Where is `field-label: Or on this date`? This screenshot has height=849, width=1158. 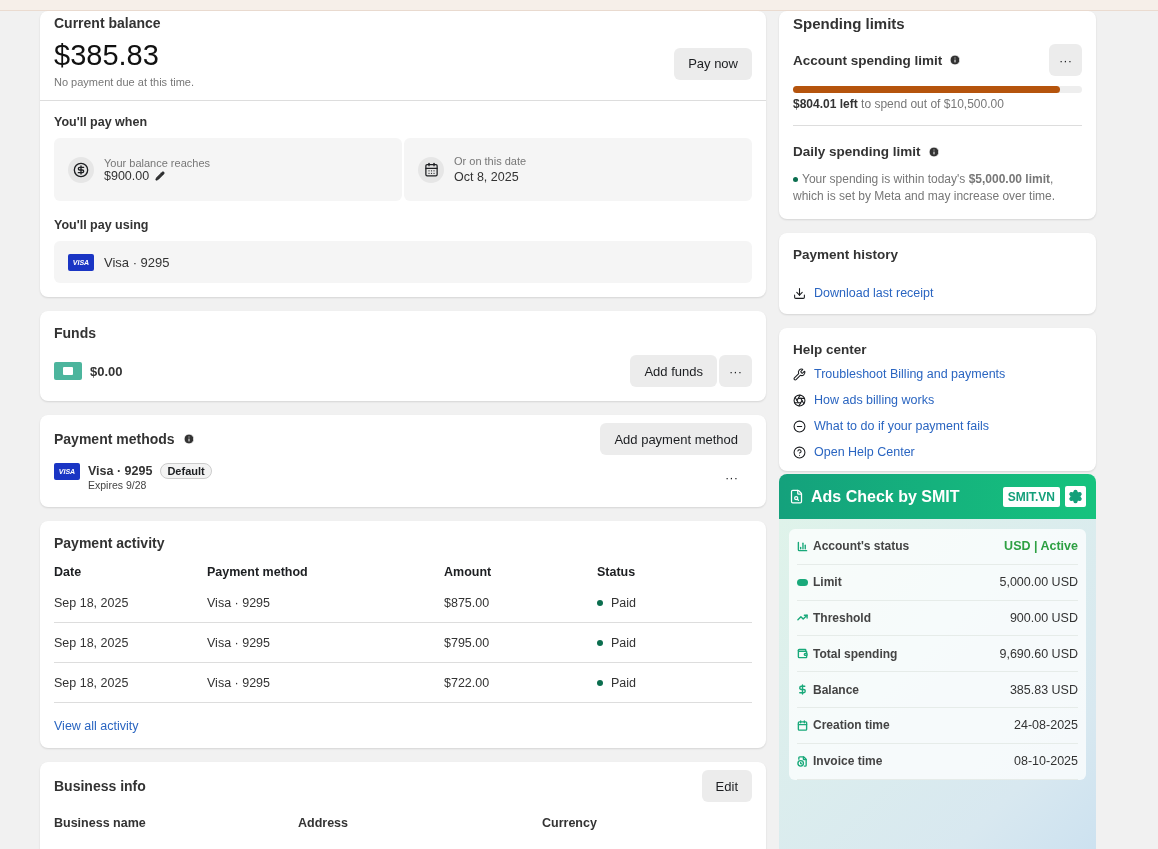
field-label: Or on this date is located at coordinates (490, 160).